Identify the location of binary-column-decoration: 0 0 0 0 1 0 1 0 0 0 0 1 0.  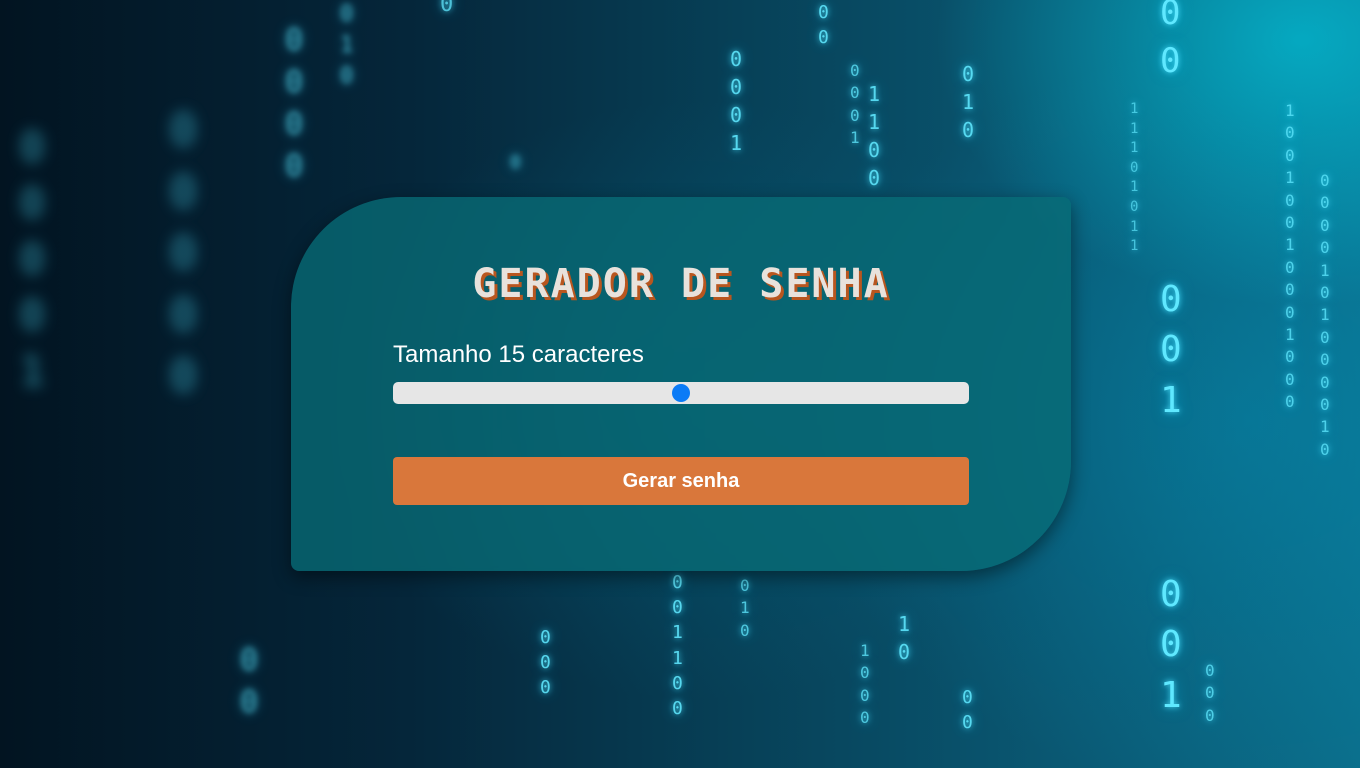
(1325, 315).